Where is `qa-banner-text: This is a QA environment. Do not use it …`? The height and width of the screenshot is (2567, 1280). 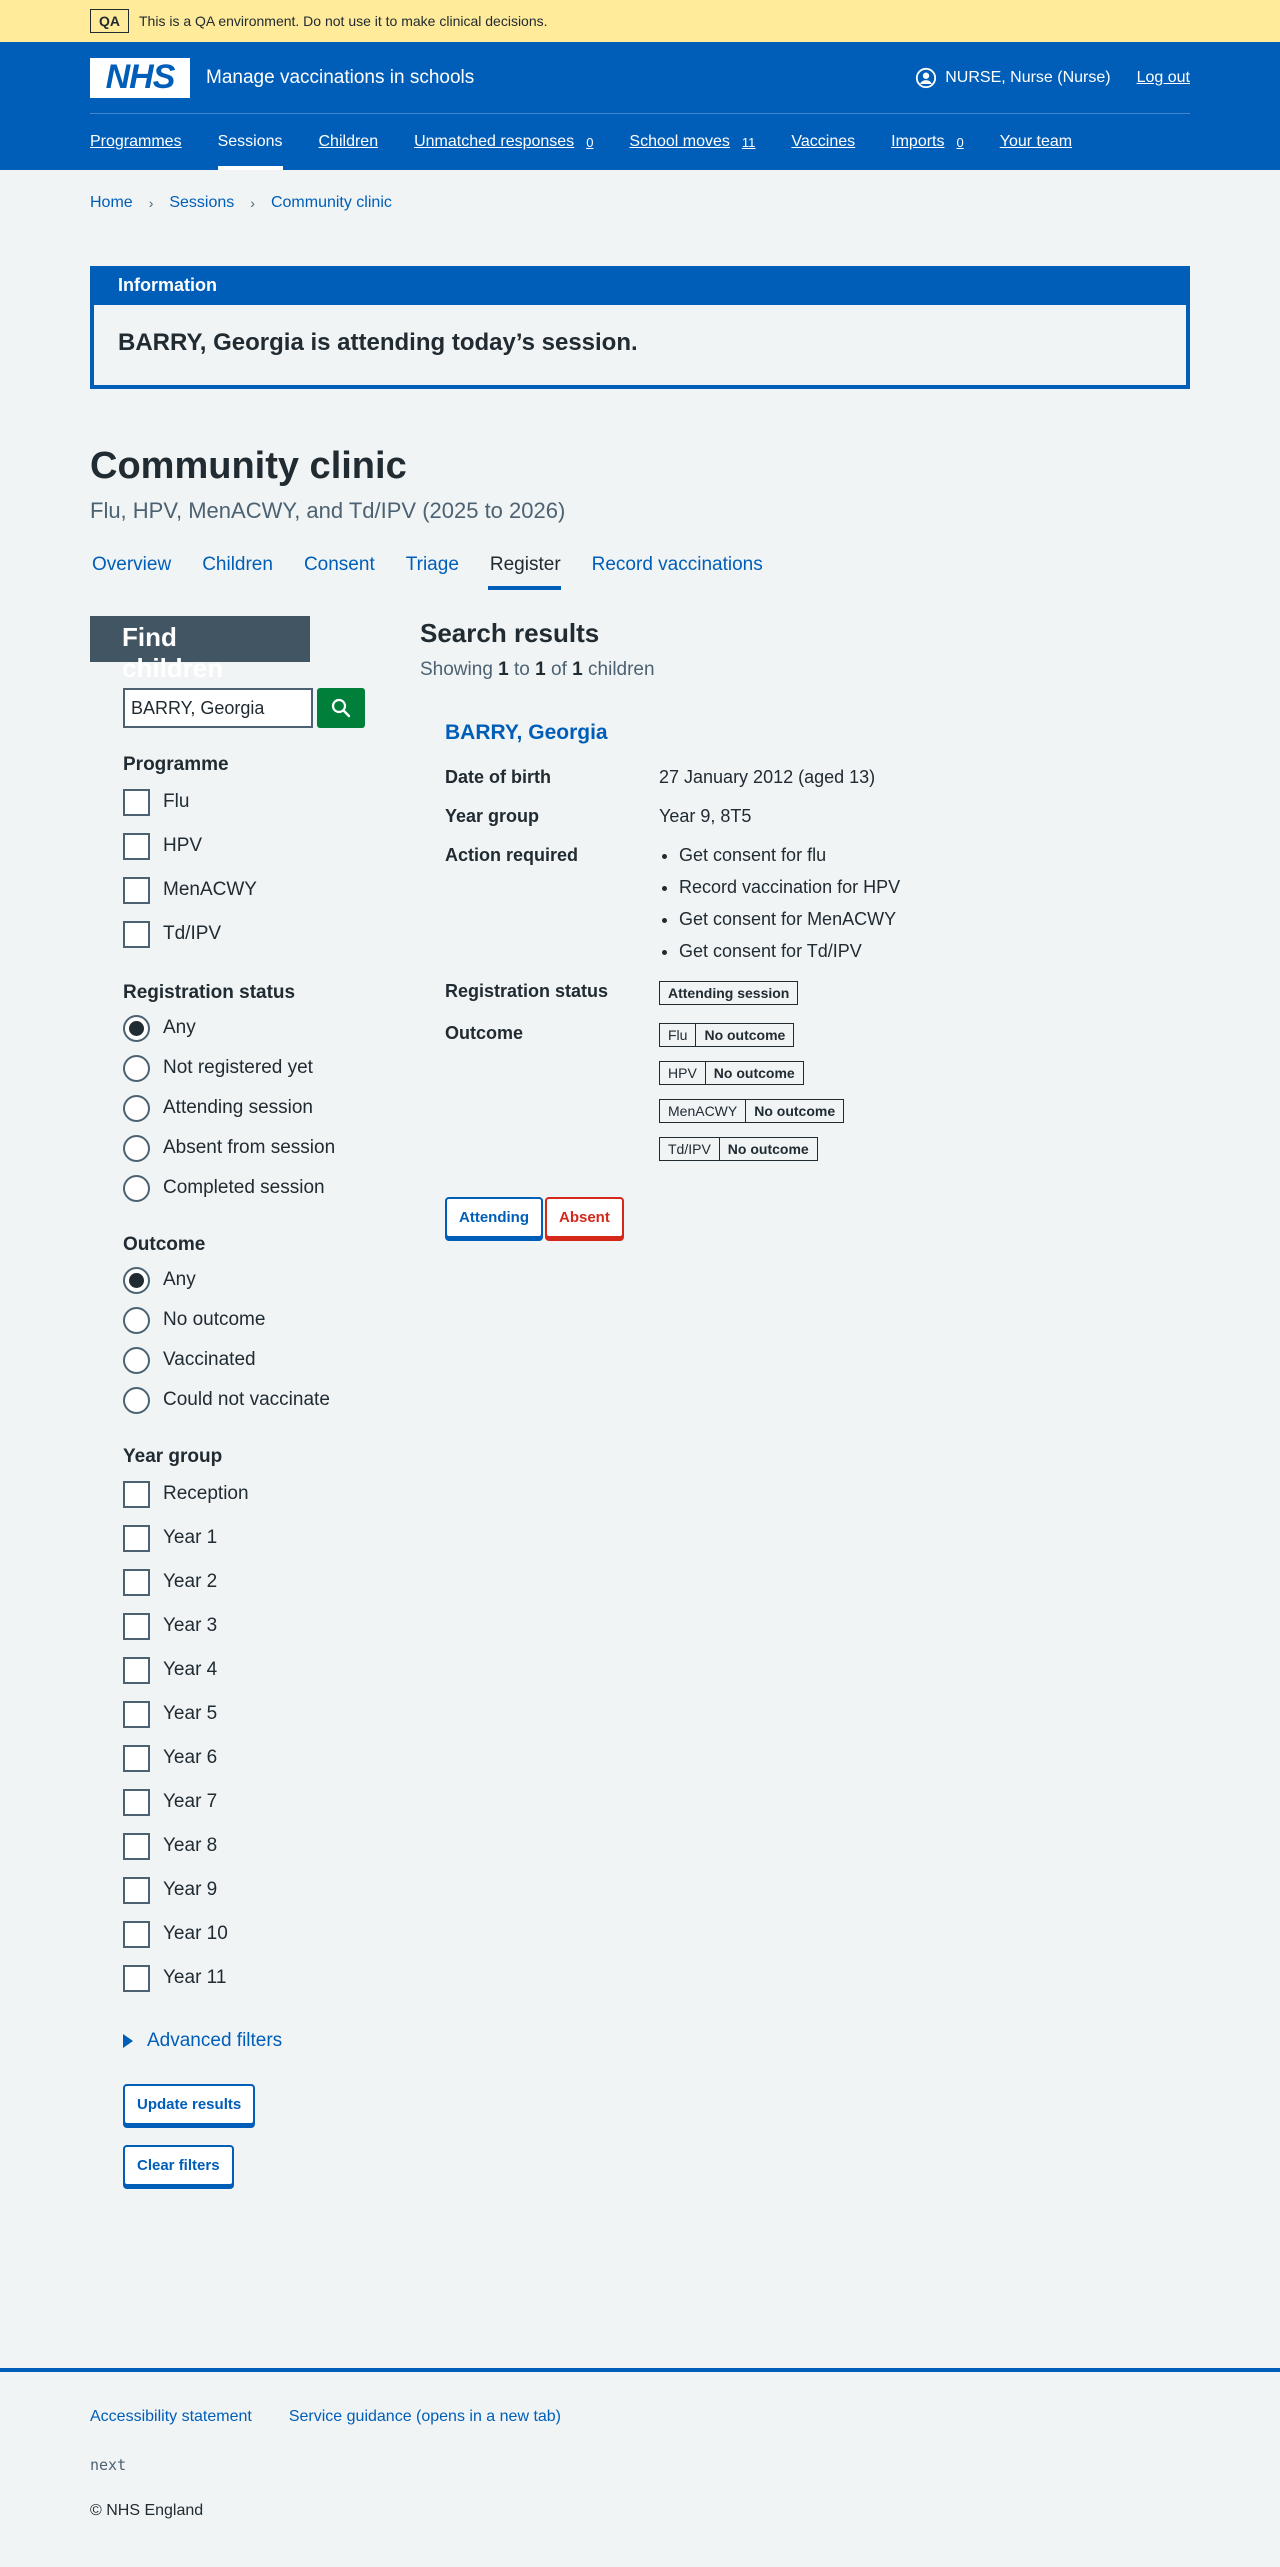 qa-banner-text: This is a QA environment. Do not use it … is located at coordinates (343, 21).